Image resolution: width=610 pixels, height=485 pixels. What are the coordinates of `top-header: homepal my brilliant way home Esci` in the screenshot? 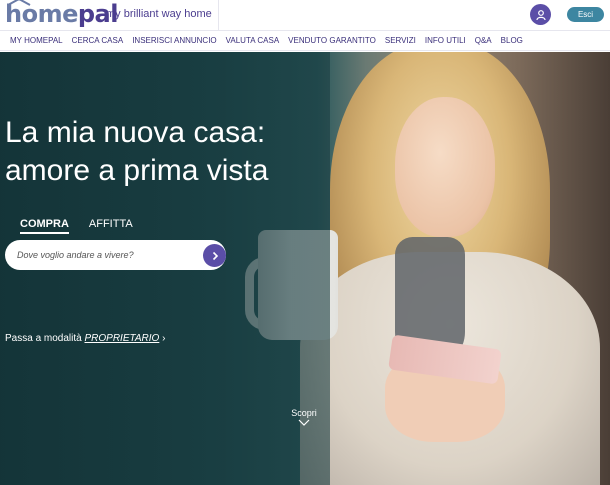 It's located at (305, 15).